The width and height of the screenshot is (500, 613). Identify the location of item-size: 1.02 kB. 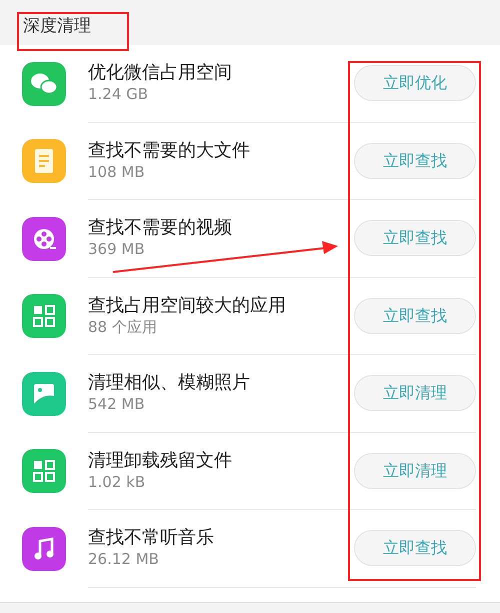
(117, 482).